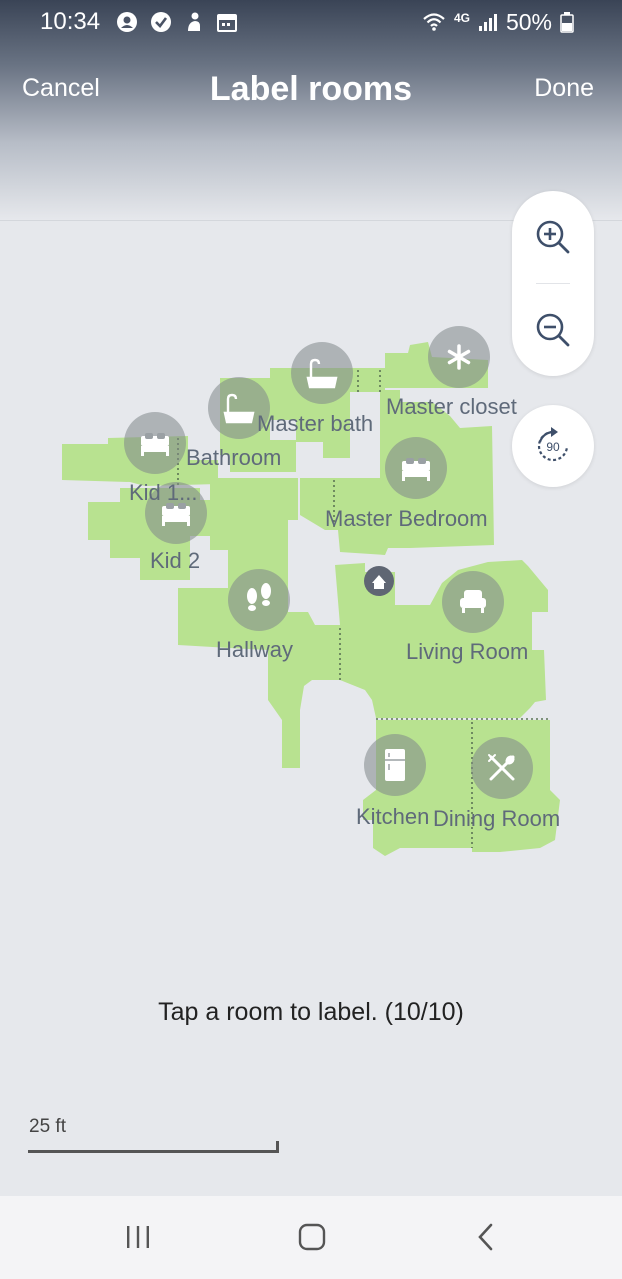  Describe the element at coordinates (461, 18) in the screenshot. I see `network-type: 4G` at that location.